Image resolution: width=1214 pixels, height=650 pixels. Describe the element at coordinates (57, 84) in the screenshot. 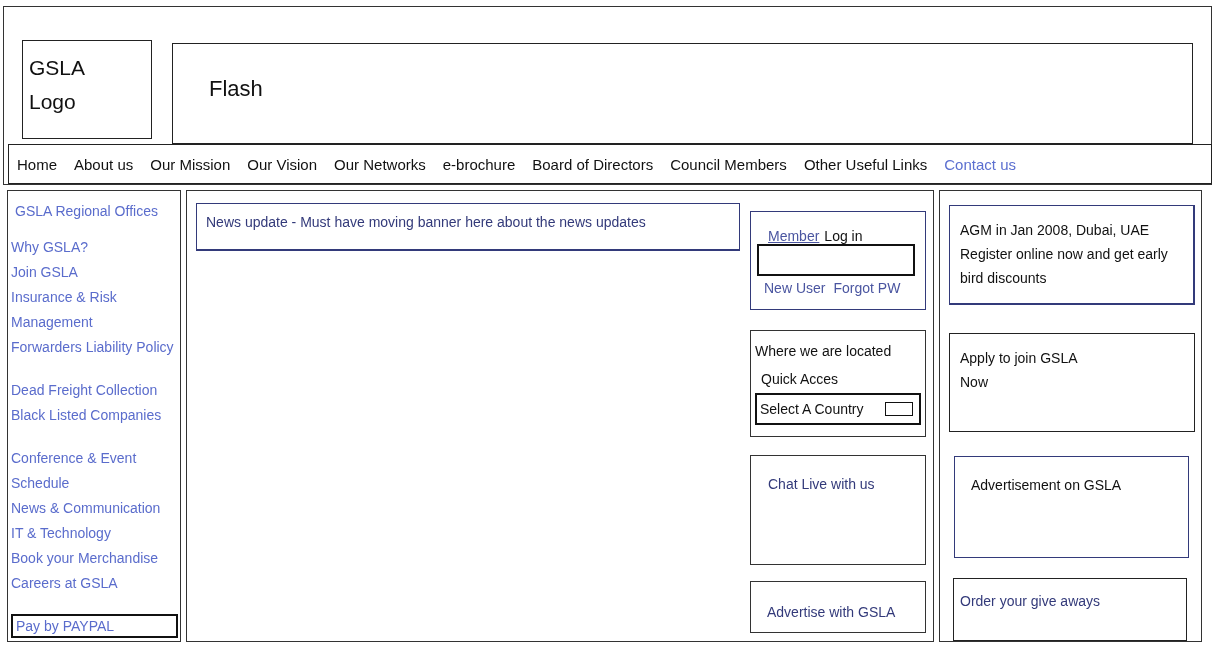

I see `logo-text: GSLA Logo` at that location.